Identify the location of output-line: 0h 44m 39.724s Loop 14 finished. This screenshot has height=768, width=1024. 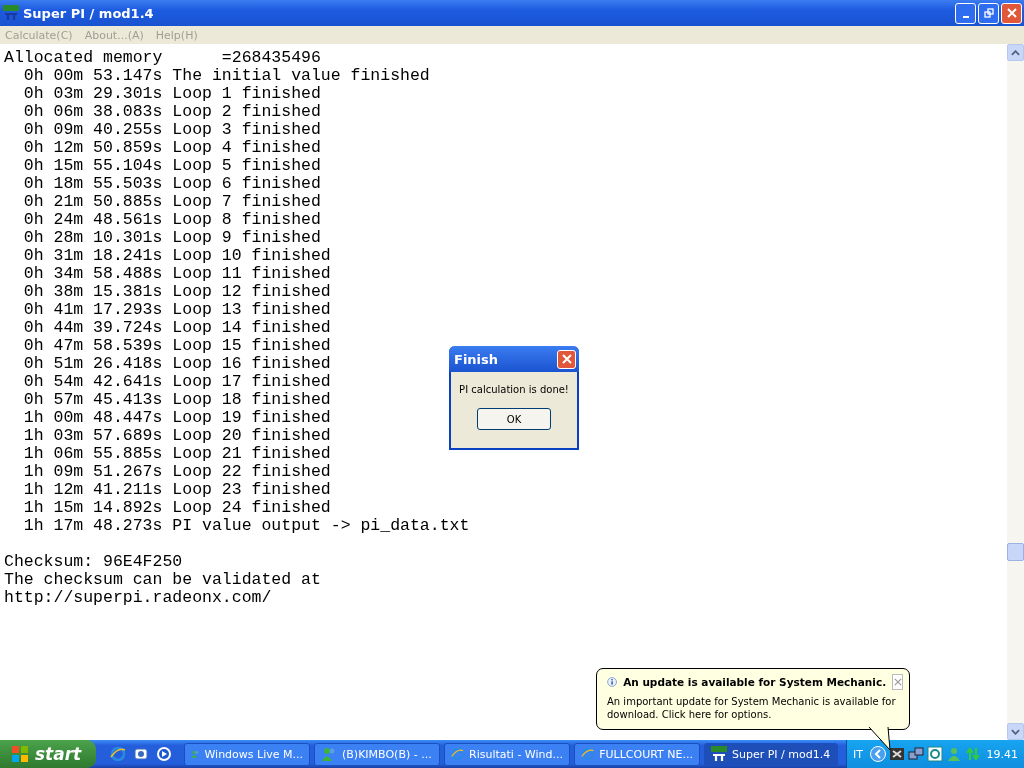
(176, 328).